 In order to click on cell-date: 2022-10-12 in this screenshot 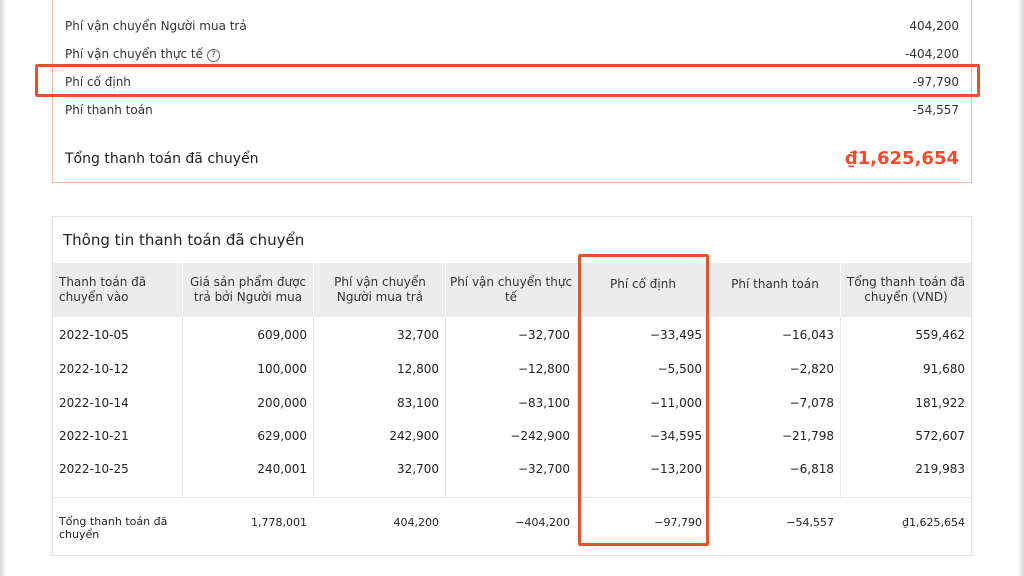, I will do `click(94, 369)`.